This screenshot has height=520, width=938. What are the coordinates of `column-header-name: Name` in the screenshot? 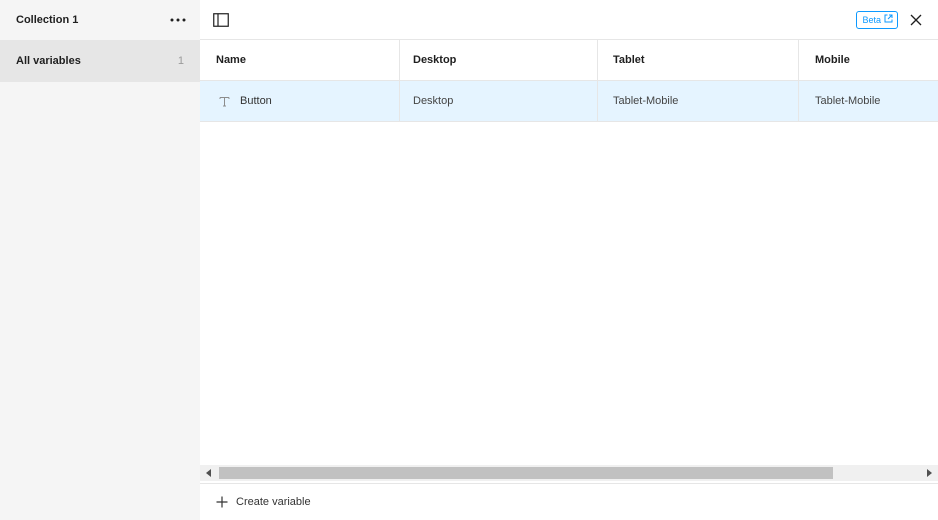 It's located at (300, 60).